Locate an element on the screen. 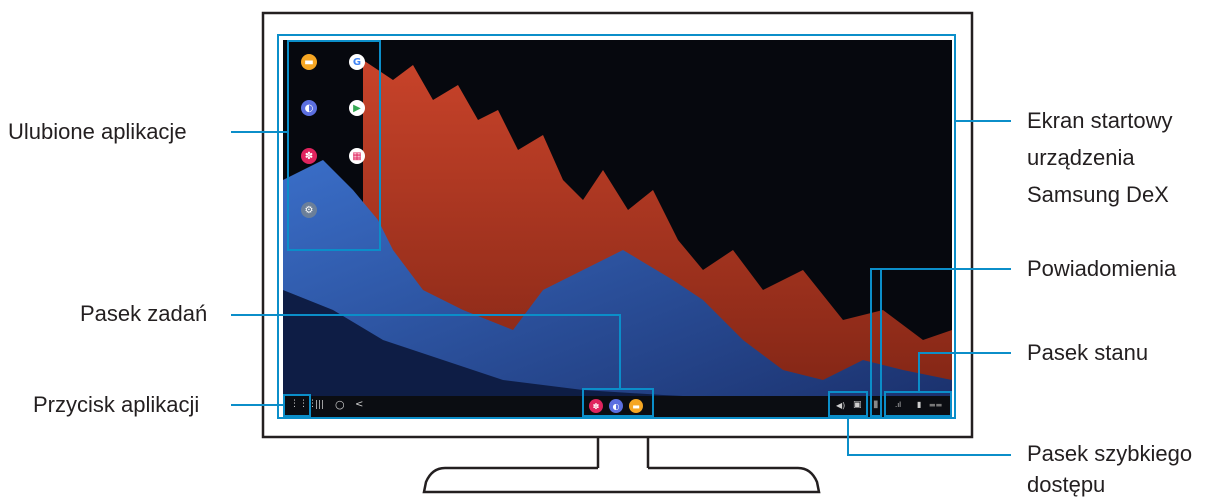 This screenshot has height=499, width=1217. apps-button-label: Przycisk aplikacji is located at coordinates (116, 404).